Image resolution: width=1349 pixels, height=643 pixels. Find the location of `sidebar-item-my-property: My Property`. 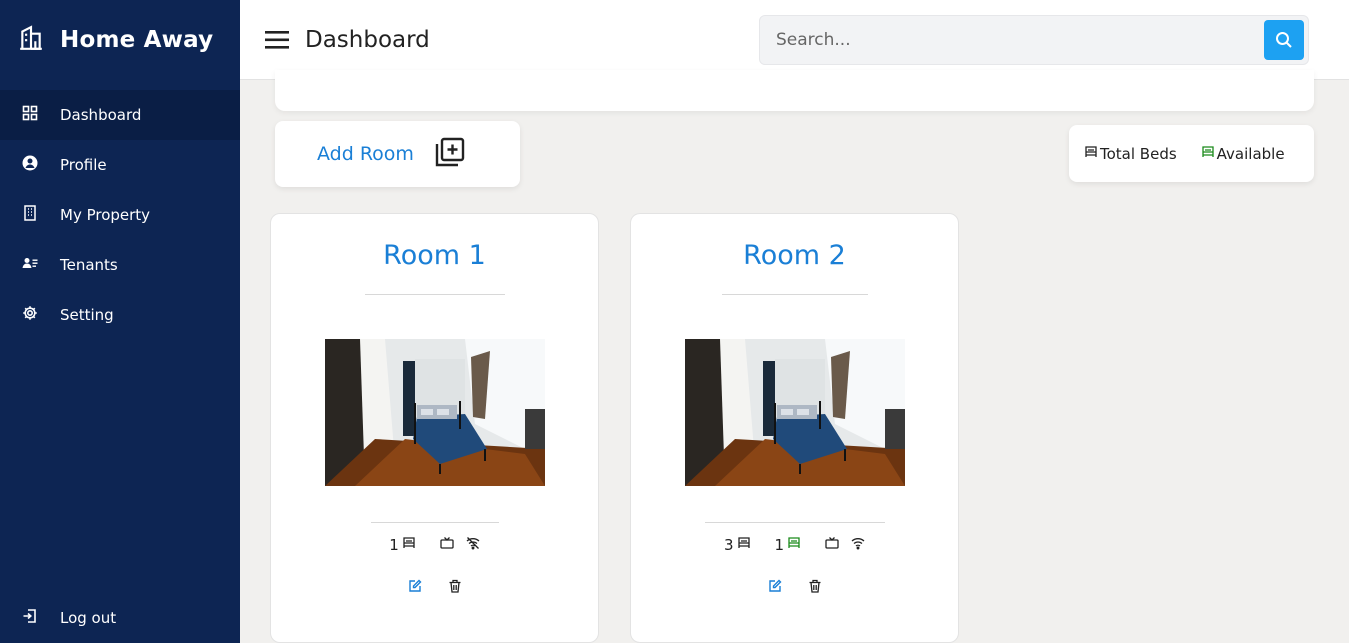

sidebar-item-my-property: My Property is located at coordinates (120, 215).